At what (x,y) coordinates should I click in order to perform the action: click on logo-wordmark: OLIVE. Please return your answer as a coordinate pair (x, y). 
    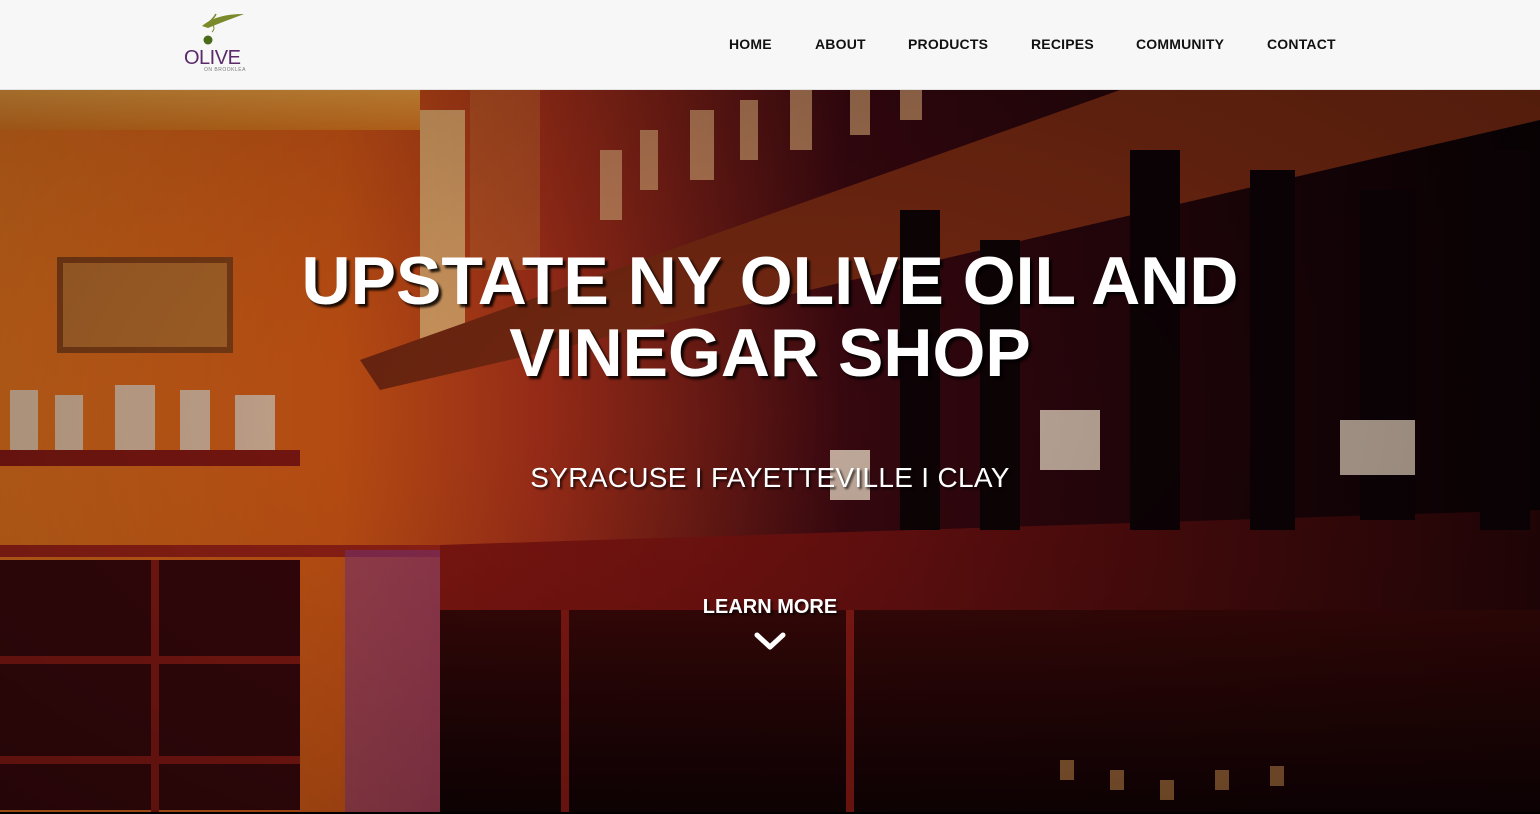
    Looking at the image, I should click on (212, 58).